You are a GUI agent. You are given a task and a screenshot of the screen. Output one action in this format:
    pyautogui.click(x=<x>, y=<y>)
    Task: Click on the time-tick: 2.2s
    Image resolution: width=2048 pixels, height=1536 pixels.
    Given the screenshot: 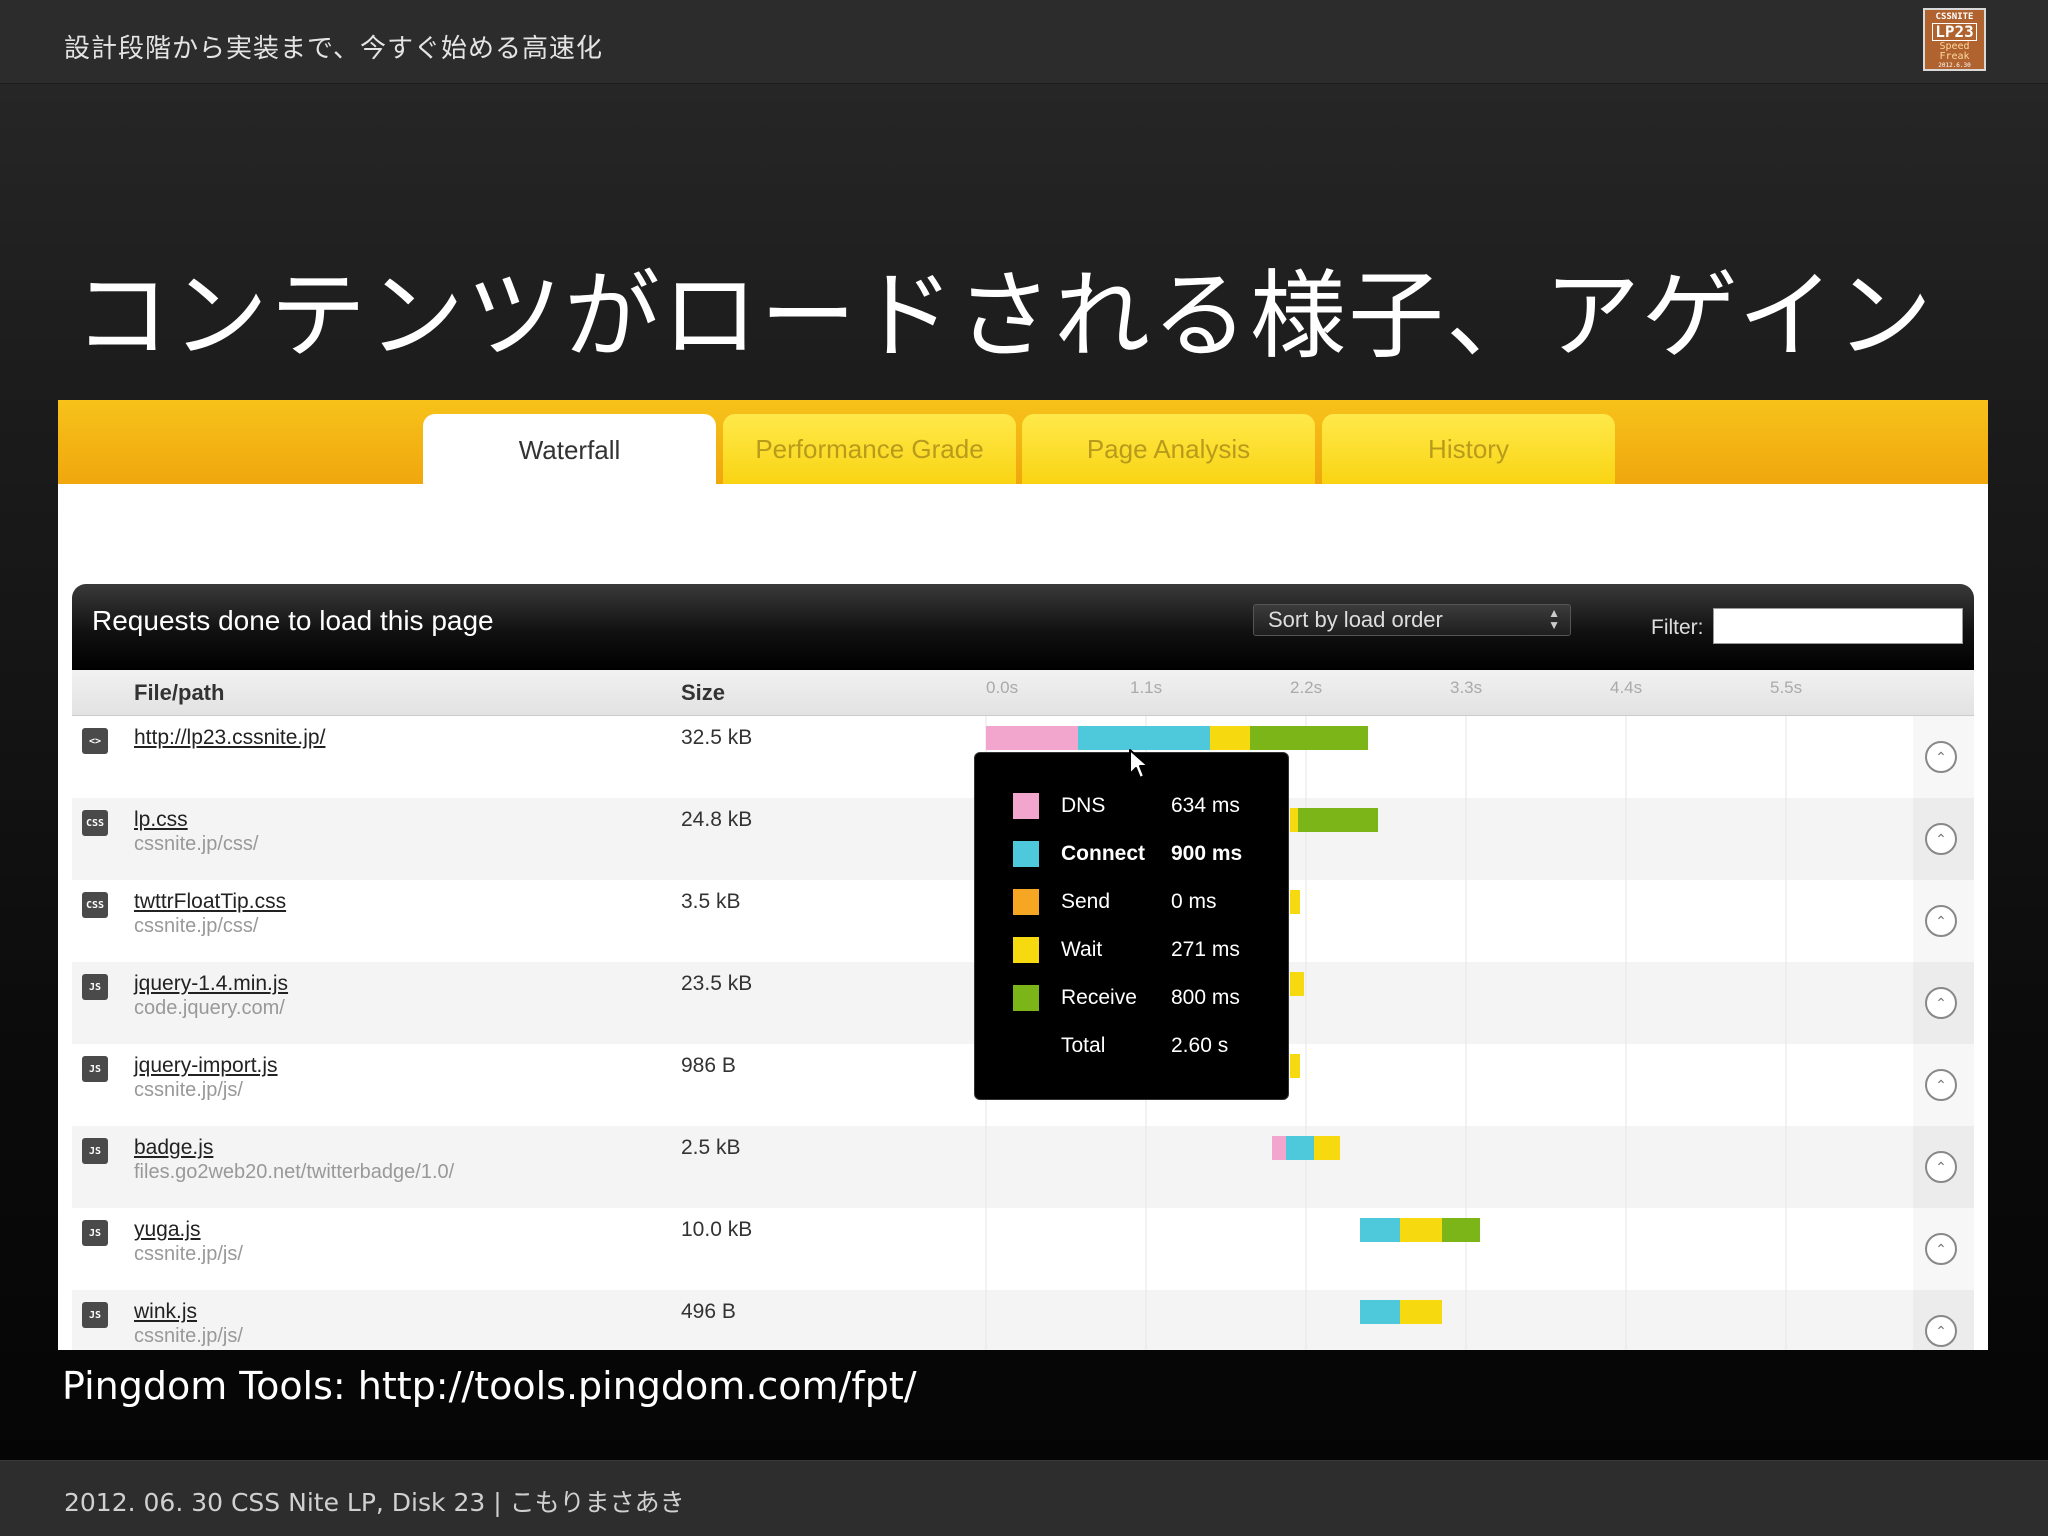 What is the action you would take?
    pyautogui.click(x=1306, y=687)
    